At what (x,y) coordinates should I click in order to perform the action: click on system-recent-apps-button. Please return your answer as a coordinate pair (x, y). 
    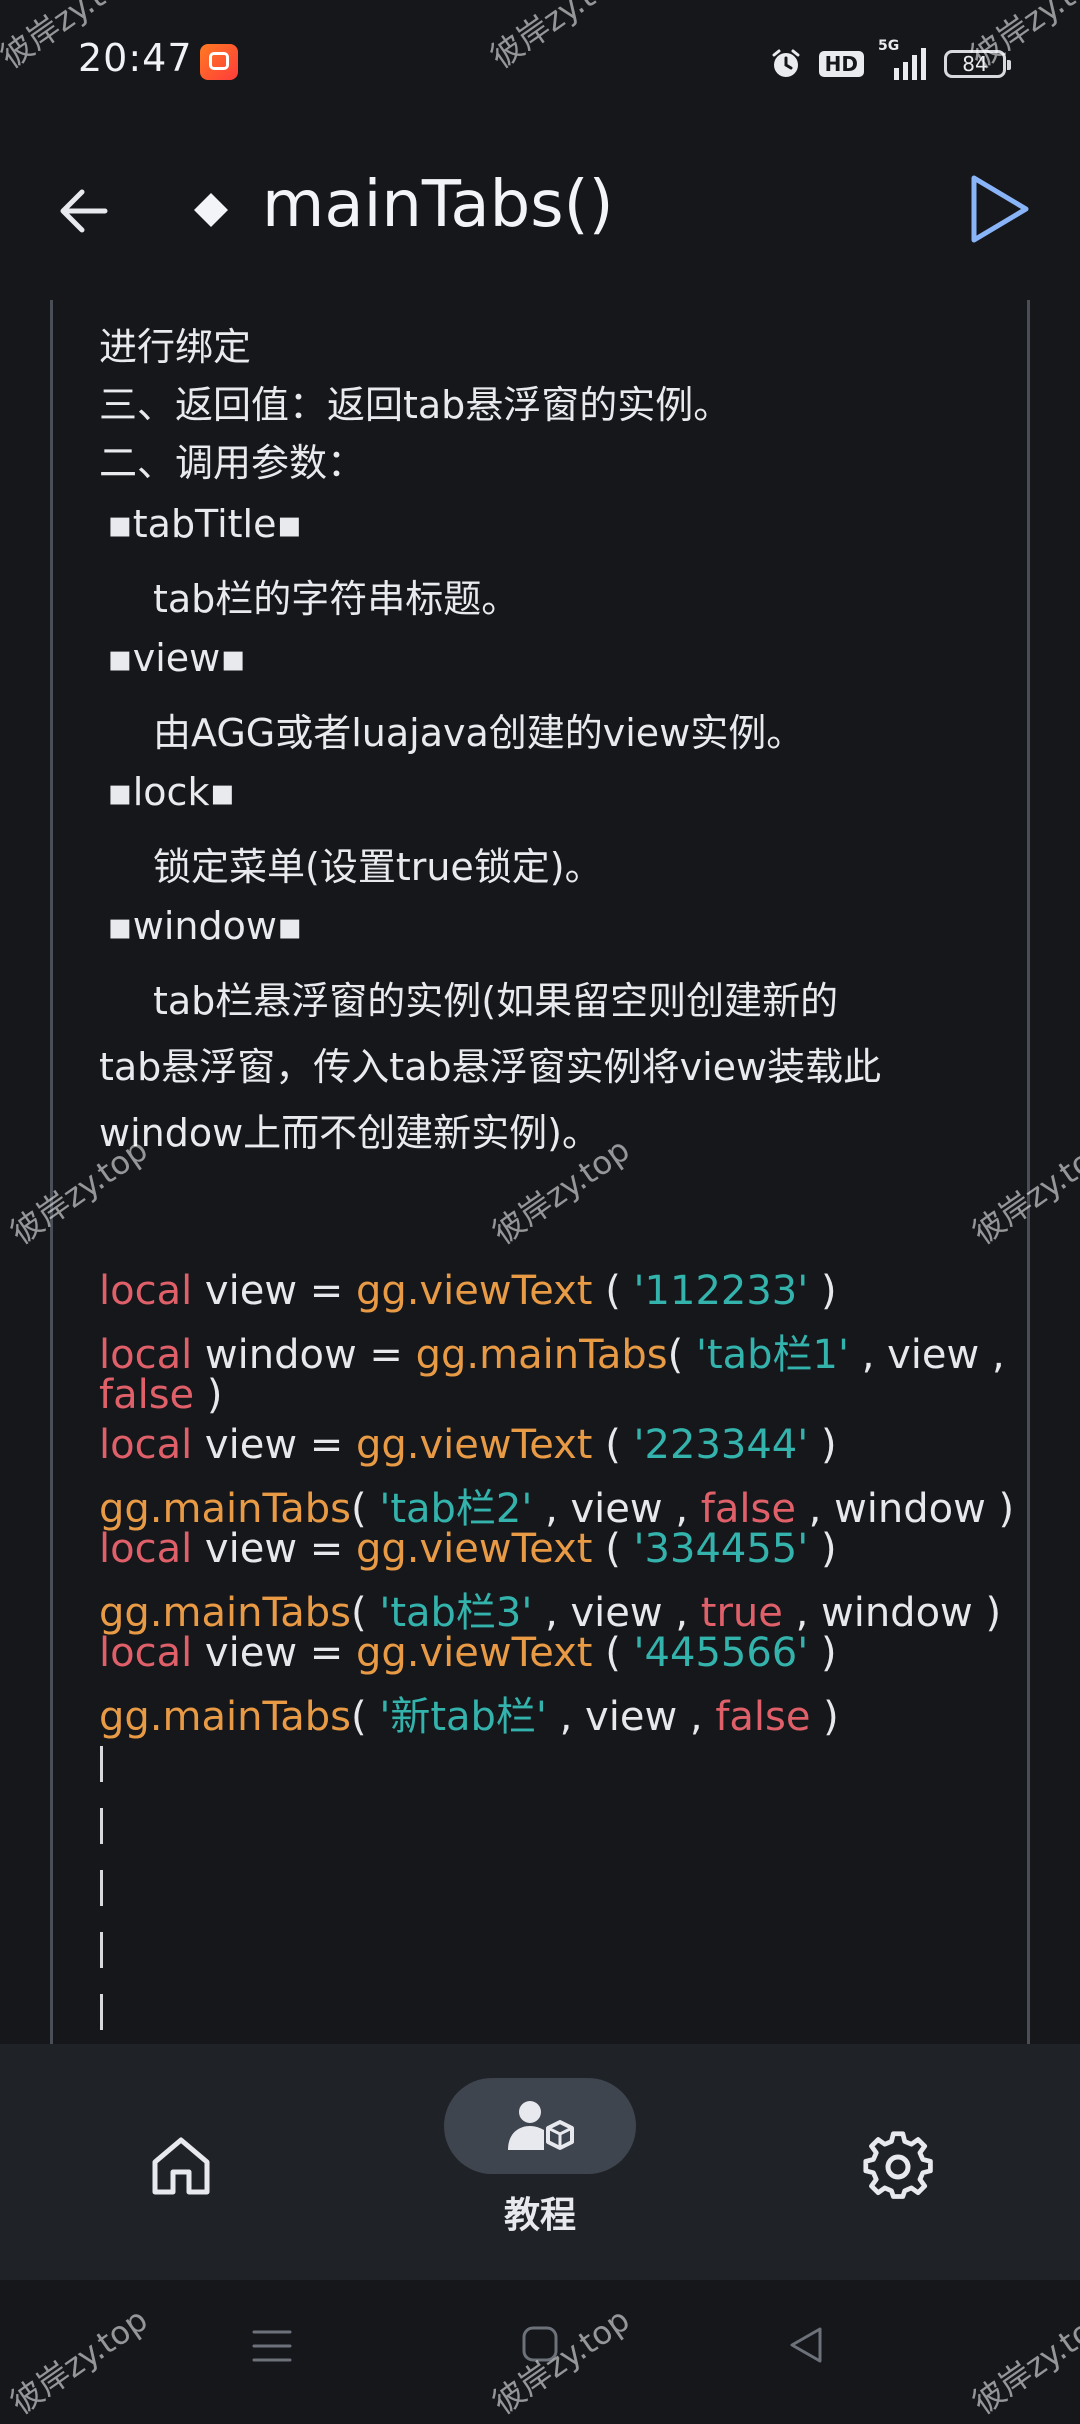
    Looking at the image, I should click on (272, 2348).